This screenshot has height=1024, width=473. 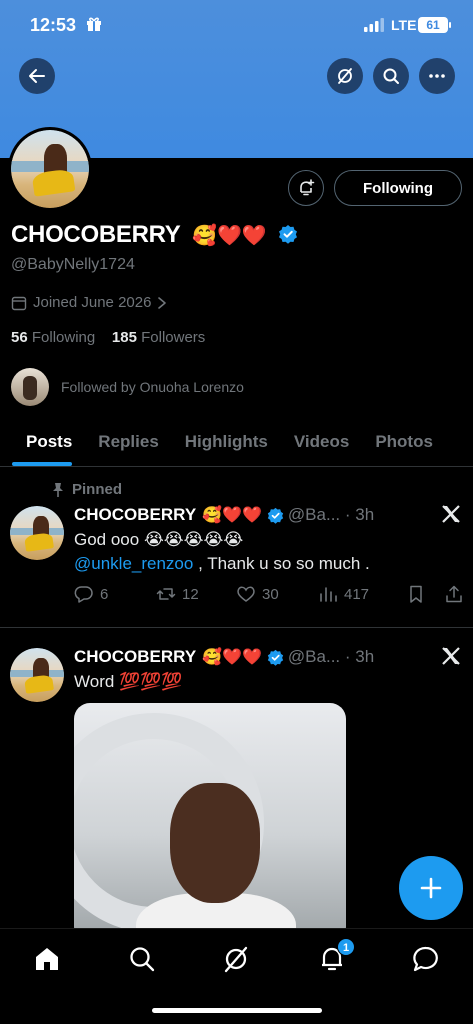 I want to click on signal-icon, so click(x=374, y=25).